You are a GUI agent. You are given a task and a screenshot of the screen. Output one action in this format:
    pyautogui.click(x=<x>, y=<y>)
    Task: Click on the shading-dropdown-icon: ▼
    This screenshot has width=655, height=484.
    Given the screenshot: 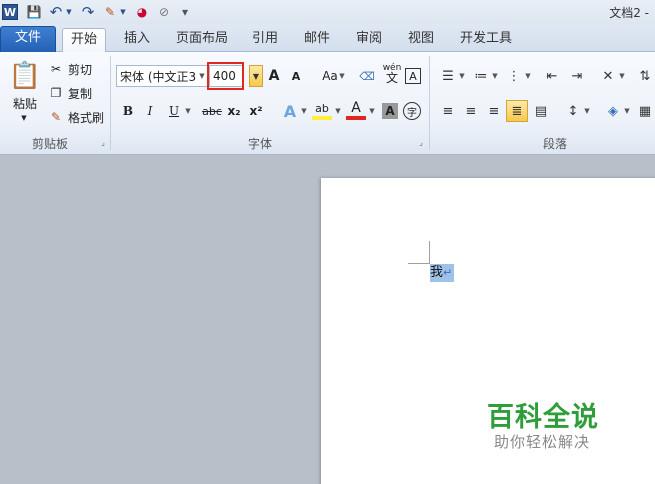 What is the action you would take?
    pyautogui.click(x=627, y=111)
    